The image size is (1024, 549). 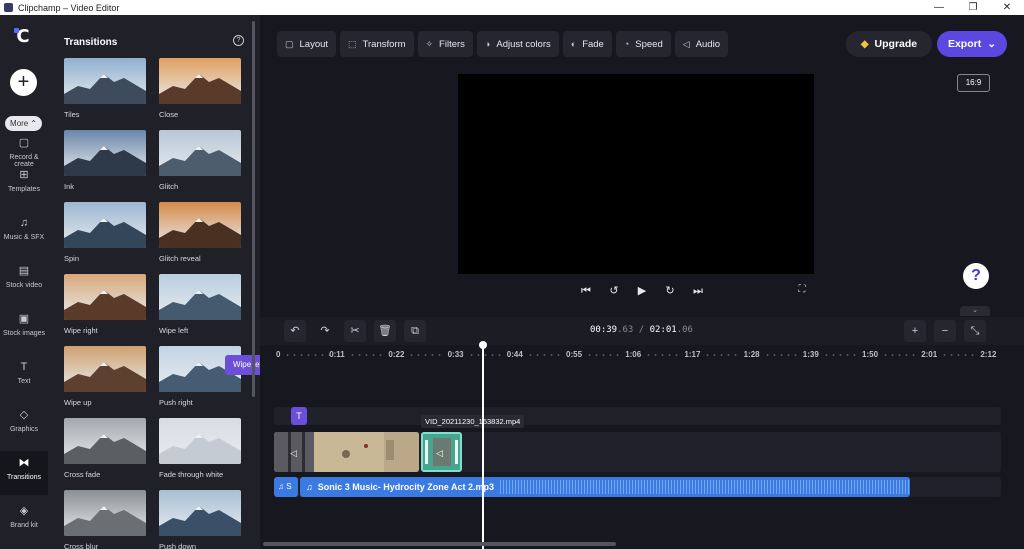 What do you see at coordinates (24, 521) in the screenshot?
I see `rail-item-brand-kit: ◈ Brand kit` at bounding box center [24, 521].